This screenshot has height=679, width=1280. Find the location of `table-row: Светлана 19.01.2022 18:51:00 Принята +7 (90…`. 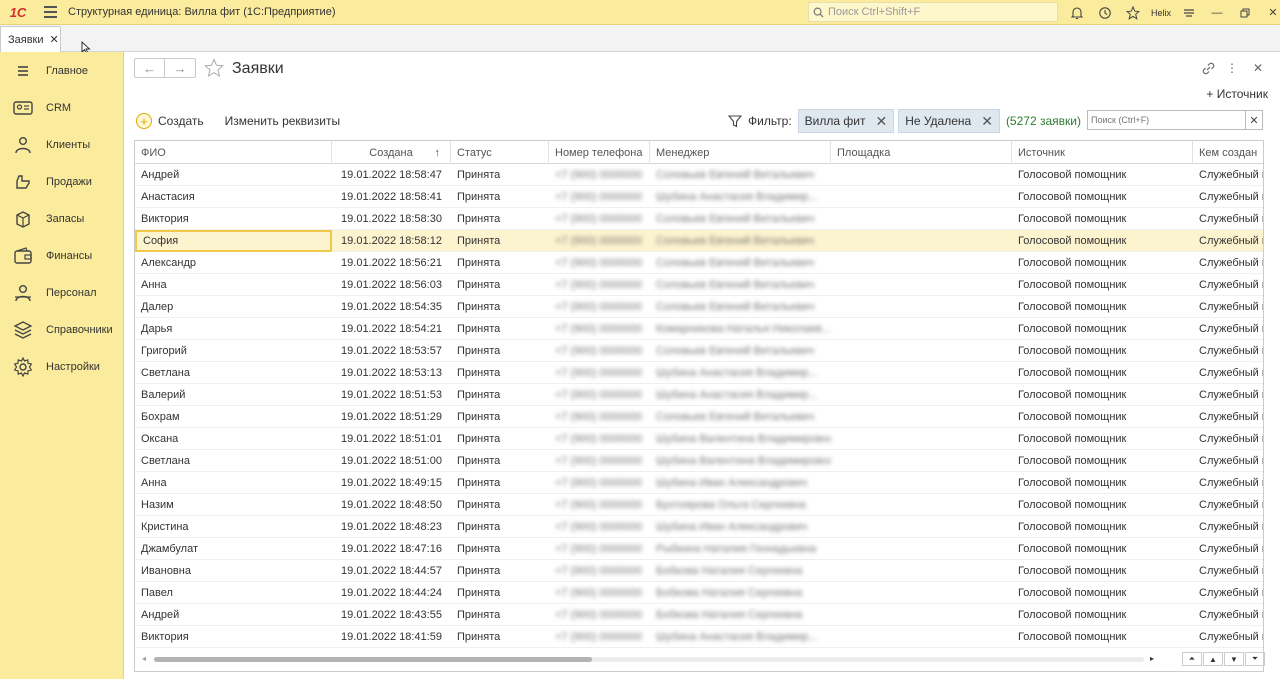

table-row: Светлана 19.01.2022 18:51:00 Принята +7 (90… is located at coordinates (699, 461).